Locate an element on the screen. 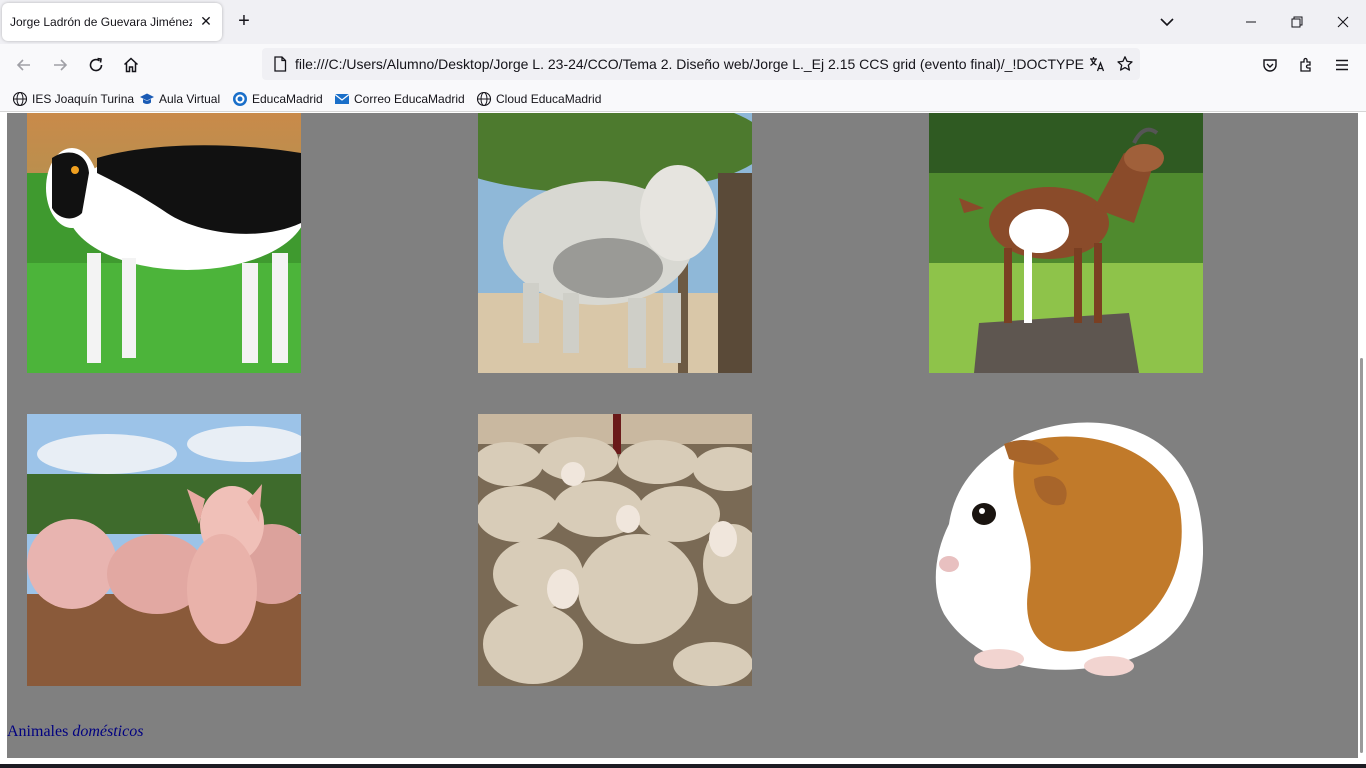 This screenshot has height=768, width=1366. bookmark-educamadrid: EducaMadrid is located at coordinates (277, 99).